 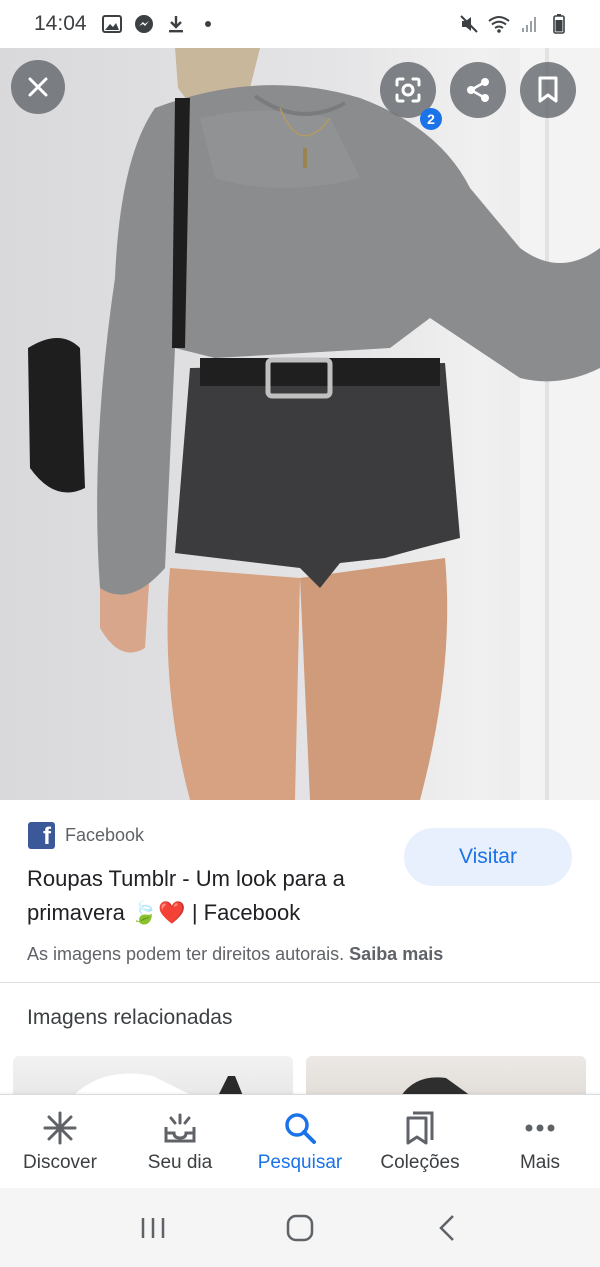 I want to click on status-system-icons, so click(x=514, y=24).